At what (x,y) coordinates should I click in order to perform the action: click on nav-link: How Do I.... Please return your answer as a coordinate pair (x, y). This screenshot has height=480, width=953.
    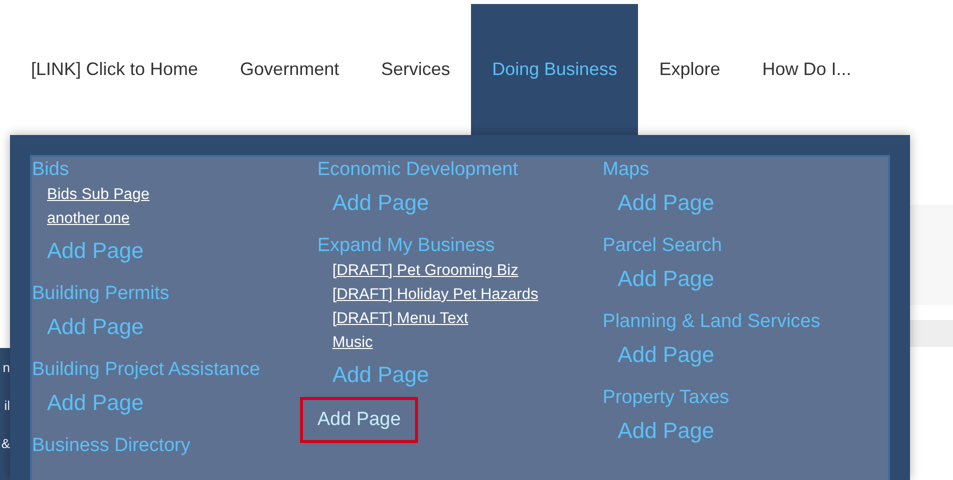
    Looking at the image, I should click on (806, 69).